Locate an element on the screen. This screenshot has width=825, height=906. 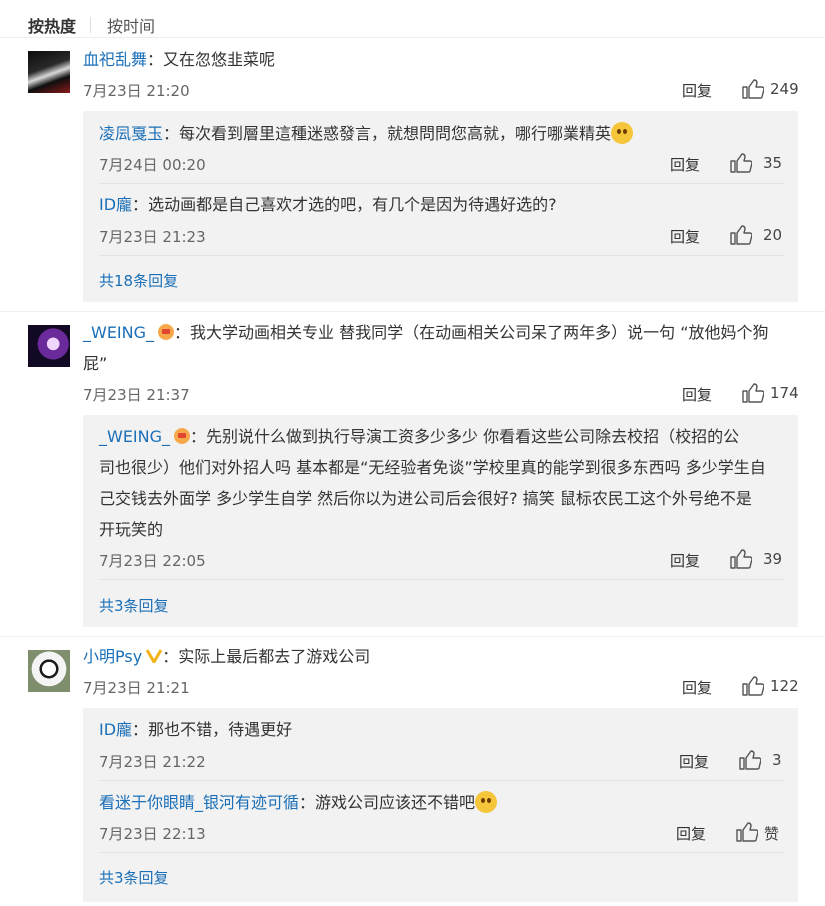
like-button-label: 赞 is located at coordinates (771, 833).